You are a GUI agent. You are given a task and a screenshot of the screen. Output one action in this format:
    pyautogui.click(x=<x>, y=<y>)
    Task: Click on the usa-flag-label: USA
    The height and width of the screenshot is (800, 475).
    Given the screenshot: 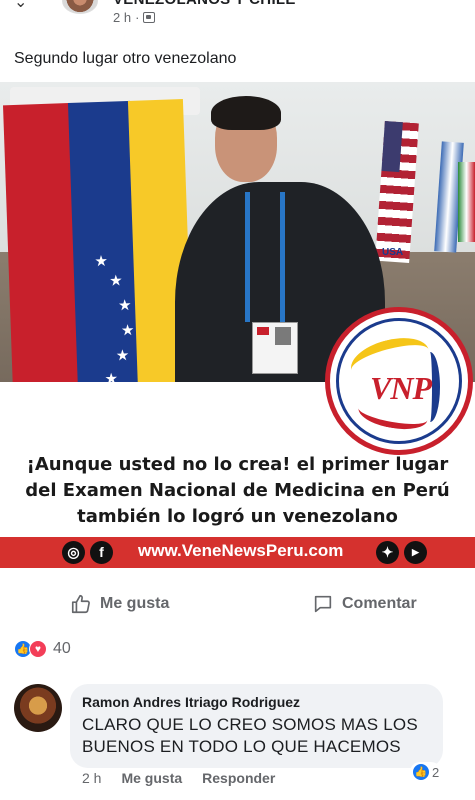 What is the action you would take?
    pyautogui.click(x=393, y=252)
    